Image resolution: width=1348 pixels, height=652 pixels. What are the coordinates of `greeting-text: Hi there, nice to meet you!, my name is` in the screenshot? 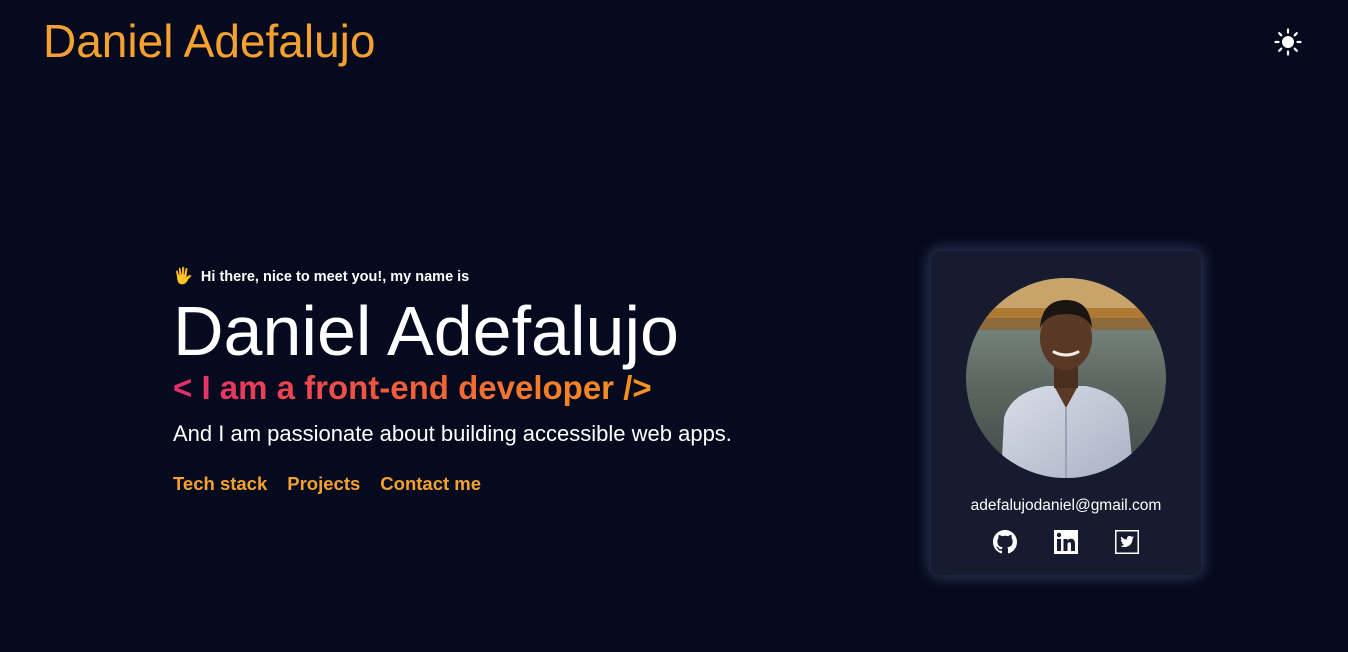 It's located at (335, 277).